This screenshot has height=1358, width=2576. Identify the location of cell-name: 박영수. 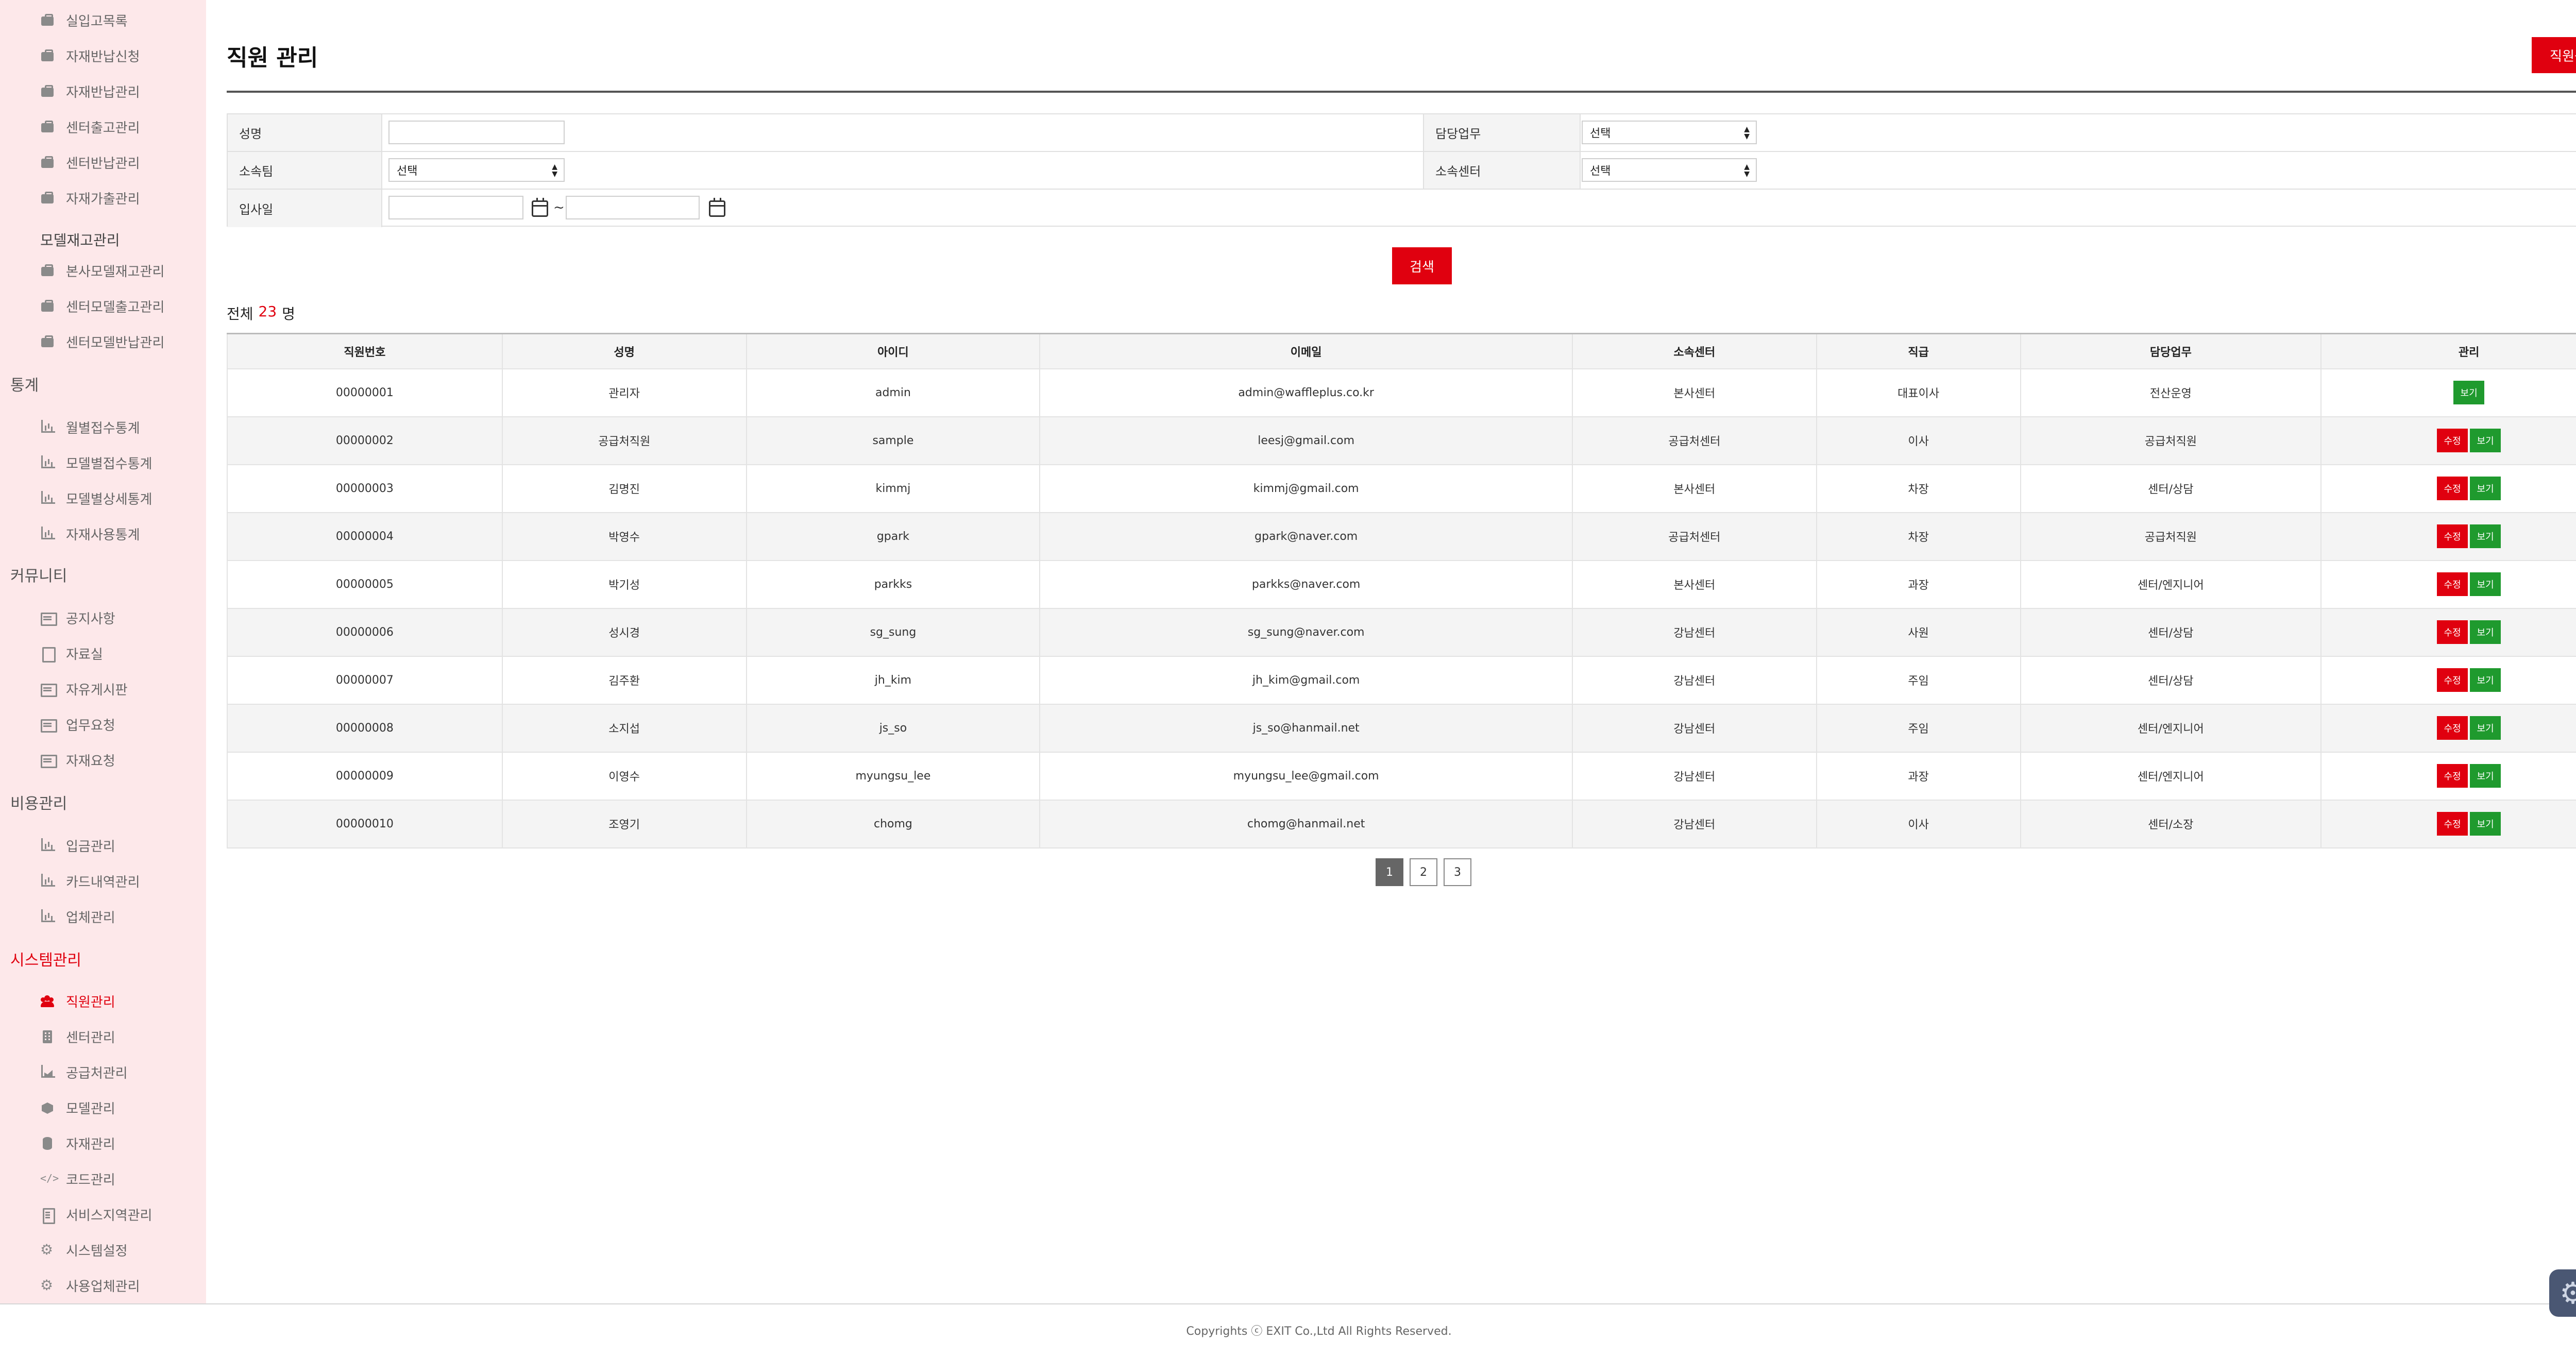
(624, 536).